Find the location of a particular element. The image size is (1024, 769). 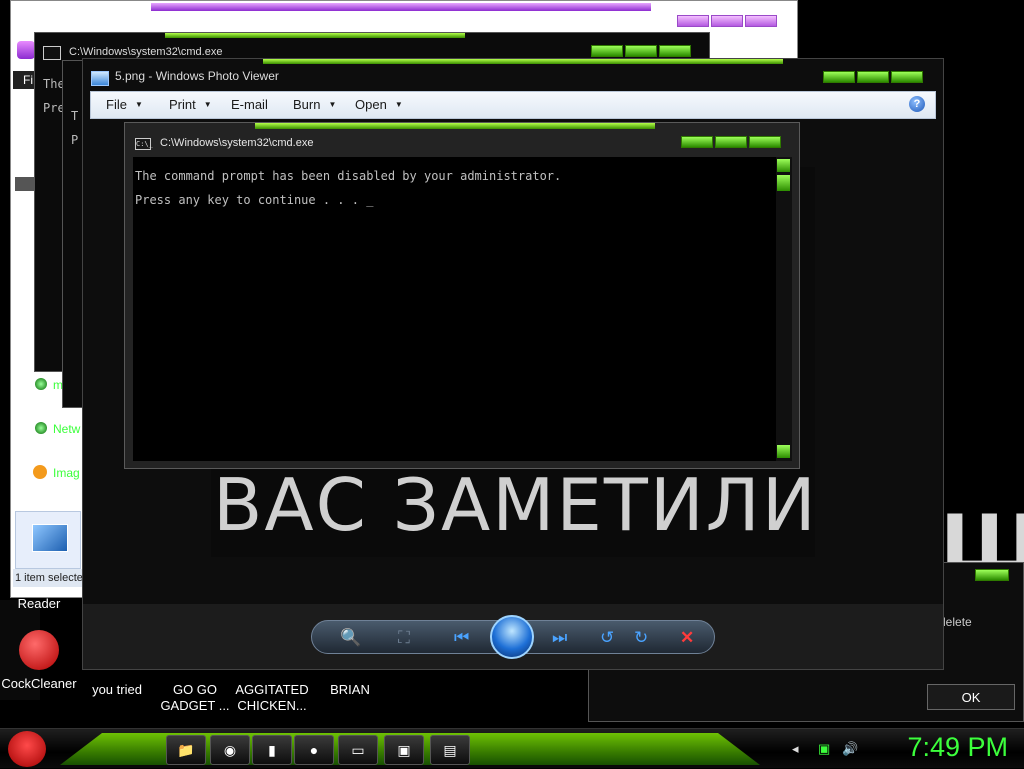

desktop-icon-reader: Reader is located at coordinates (39, 604).